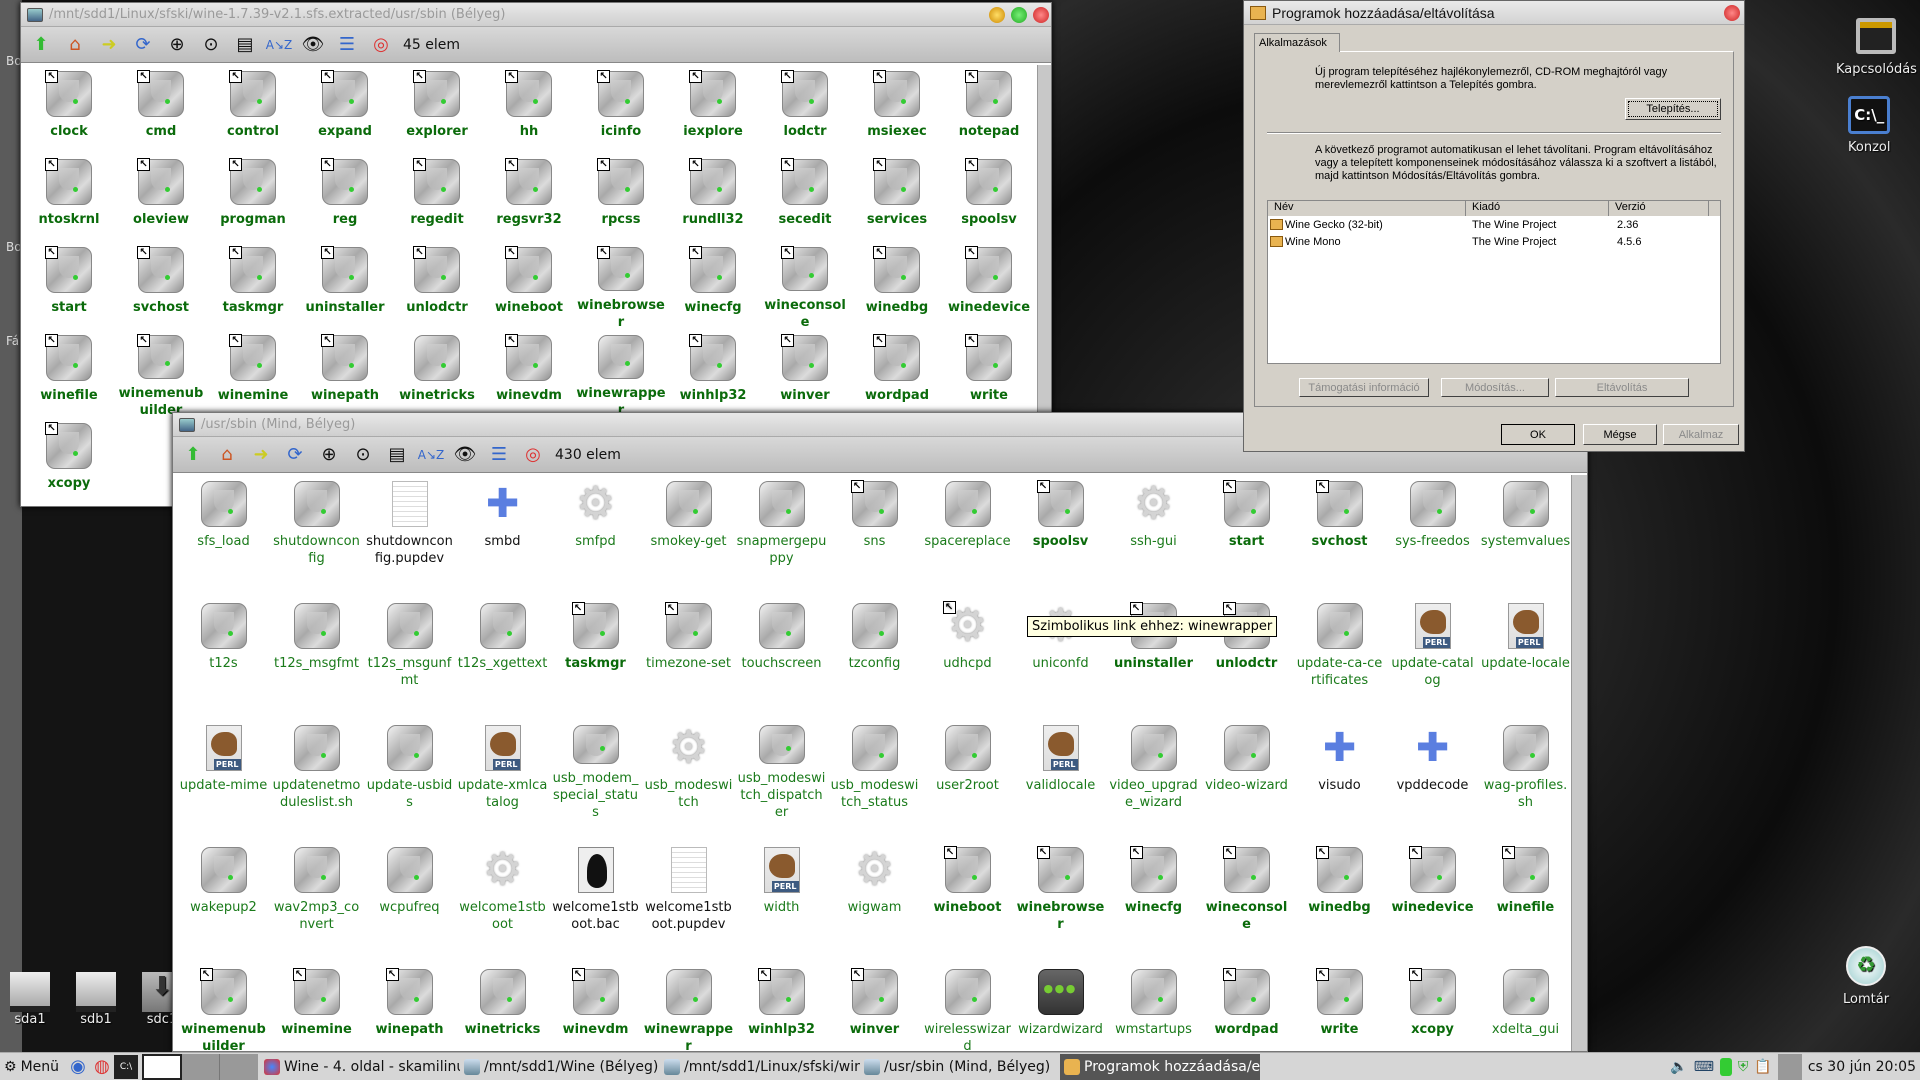 Image resolution: width=1920 pixels, height=1080 pixels. Describe the element at coordinates (30, 999) in the screenshot. I see `desktop-drive-sda1: sda1` at that location.